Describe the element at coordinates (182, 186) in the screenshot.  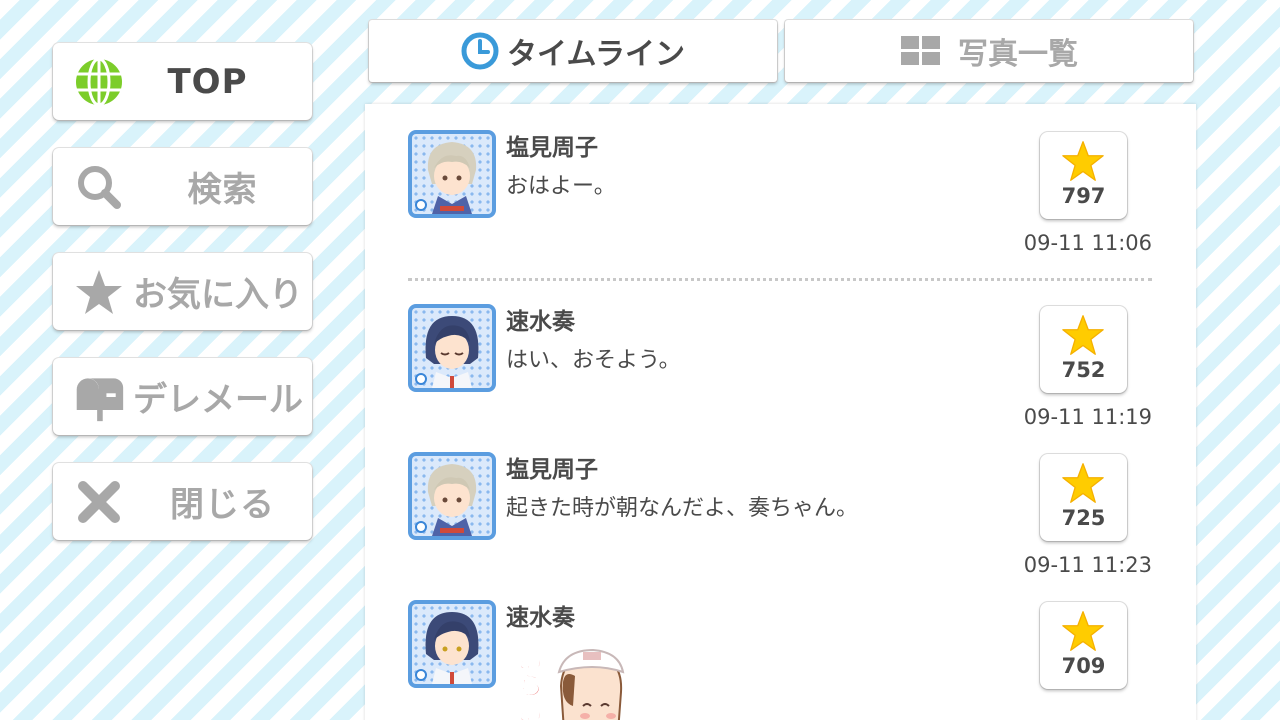
I see `sidebar-item-search: 検索` at that location.